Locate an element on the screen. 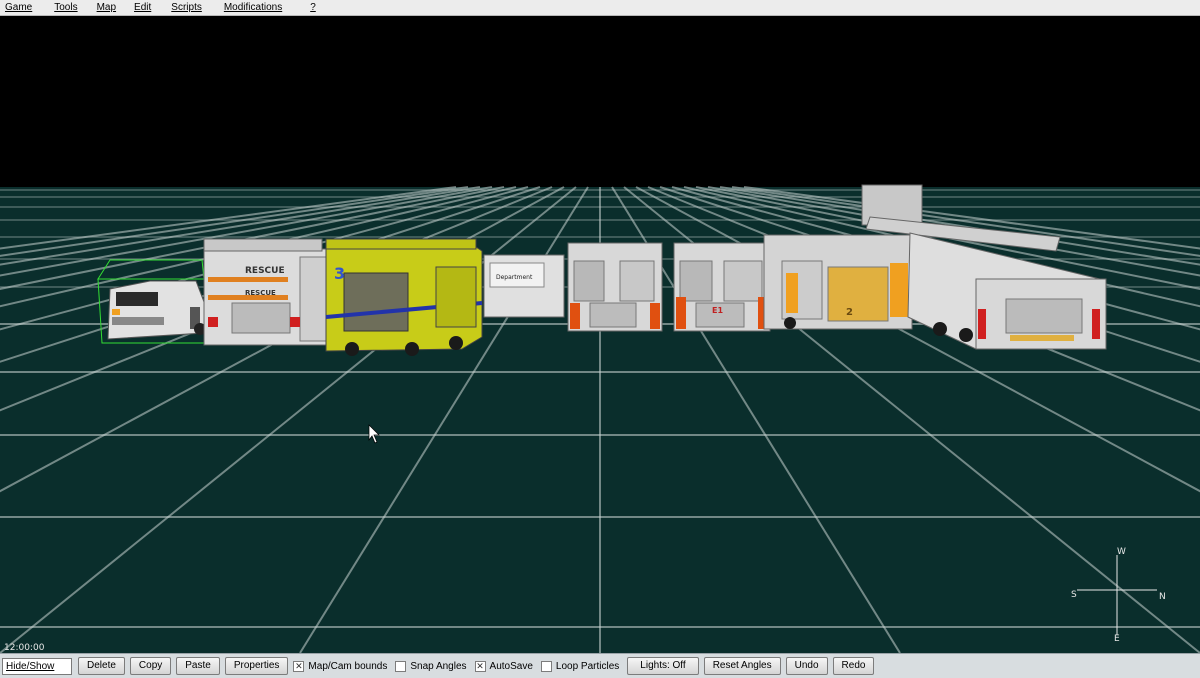  map-cam-bounds-check-icon: ✕ is located at coordinates (299, 666).